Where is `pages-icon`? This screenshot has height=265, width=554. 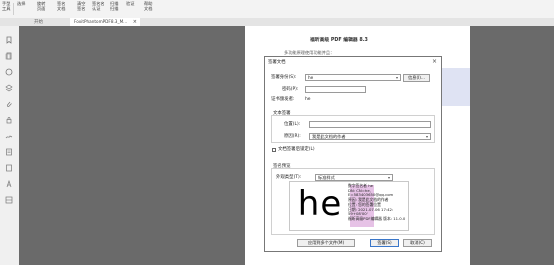
pages-icon is located at coordinates (9, 56).